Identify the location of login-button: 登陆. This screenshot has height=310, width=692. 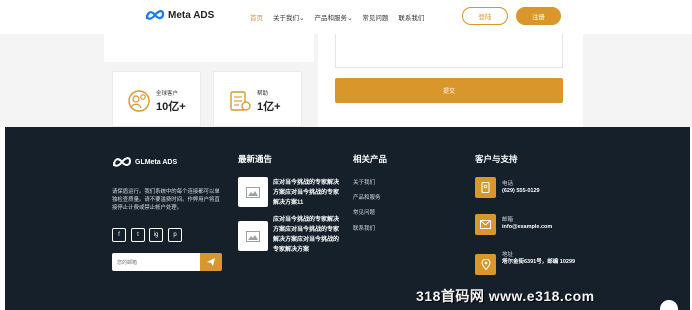
(485, 16).